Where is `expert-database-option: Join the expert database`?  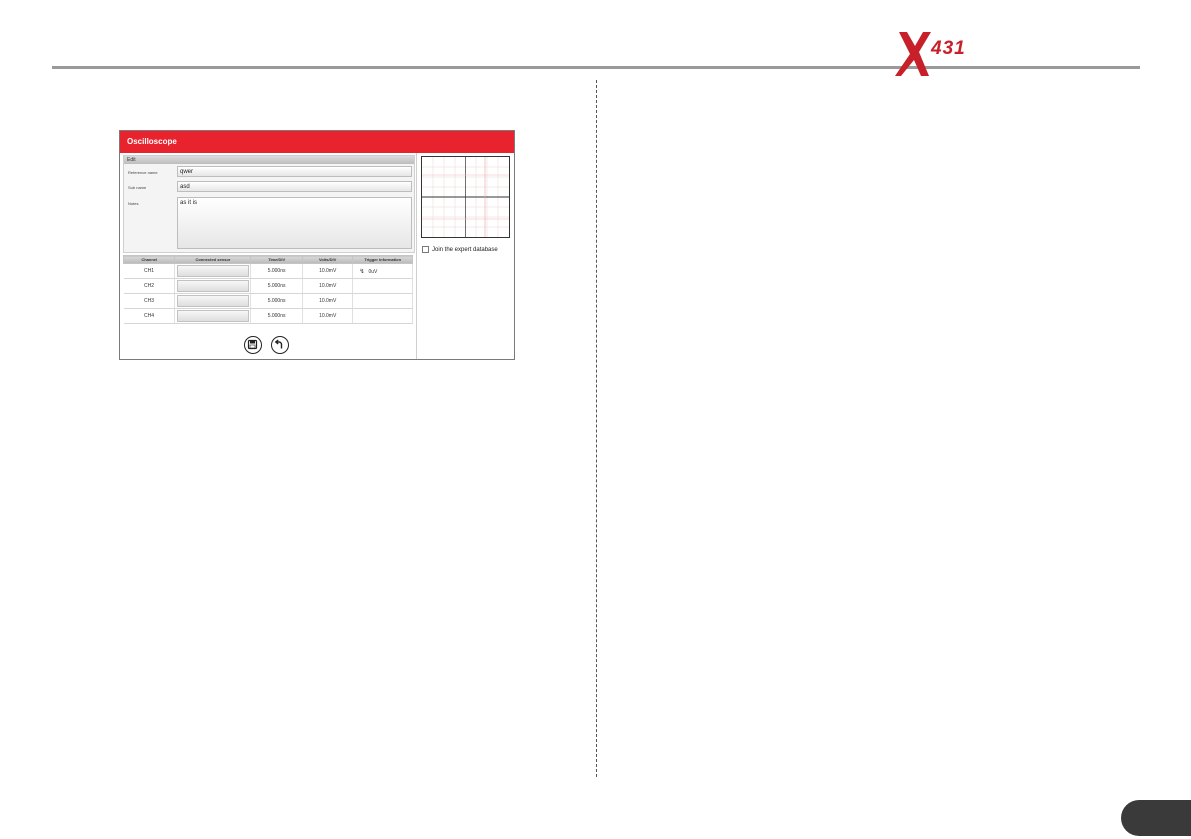 expert-database-option: Join the expert database is located at coordinates (460, 249).